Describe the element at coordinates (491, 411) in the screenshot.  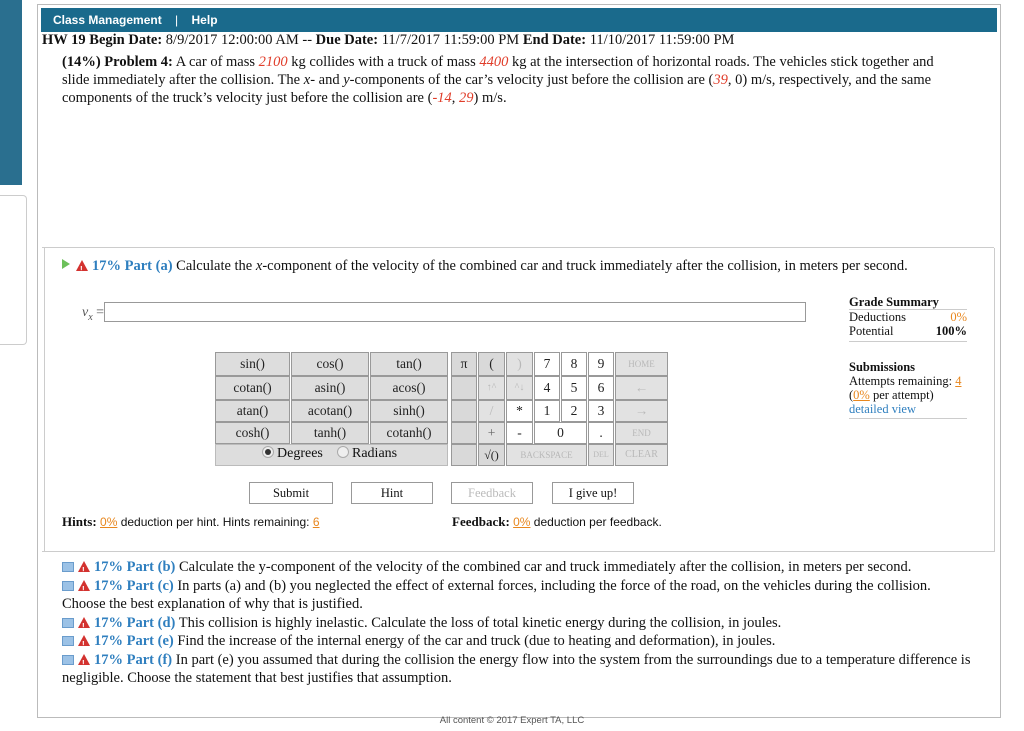
I see `divide-button: /` at that location.